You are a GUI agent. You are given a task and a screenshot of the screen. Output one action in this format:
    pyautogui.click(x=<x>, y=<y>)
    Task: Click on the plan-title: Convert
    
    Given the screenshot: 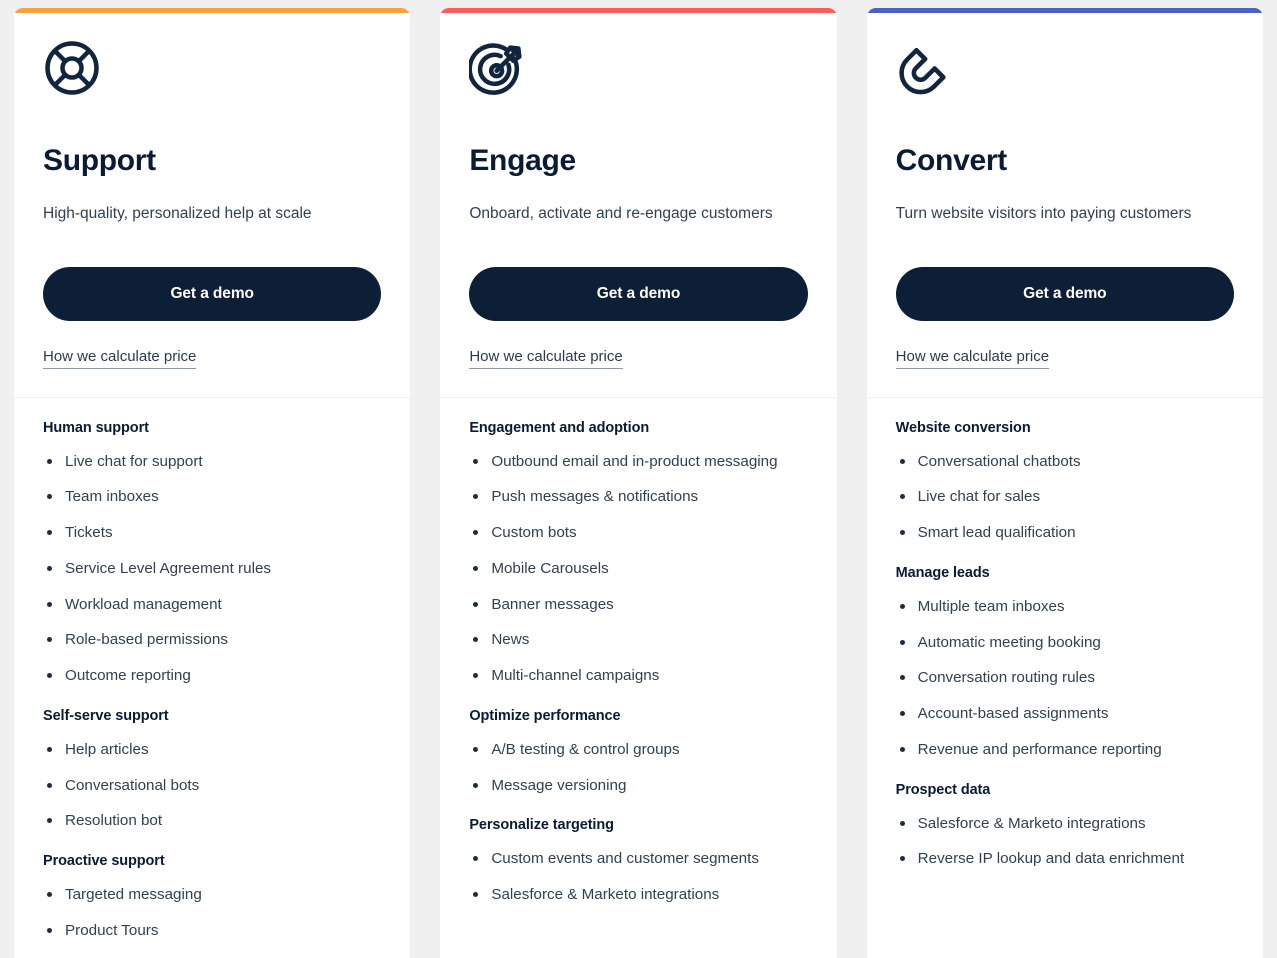 What is the action you would take?
    pyautogui.click(x=951, y=160)
    